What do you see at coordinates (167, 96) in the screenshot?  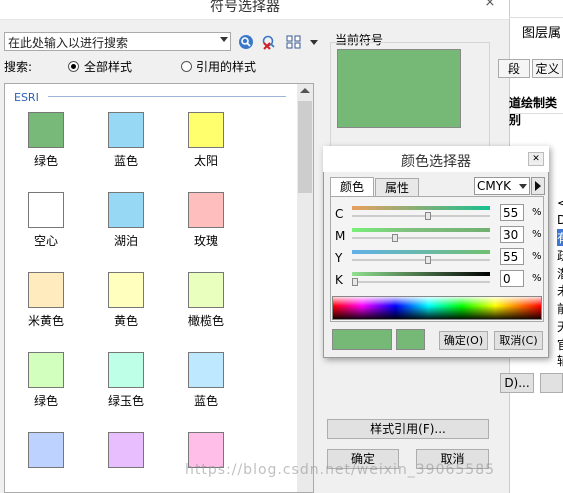 I see `group-divider` at bounding box center [167, 96].